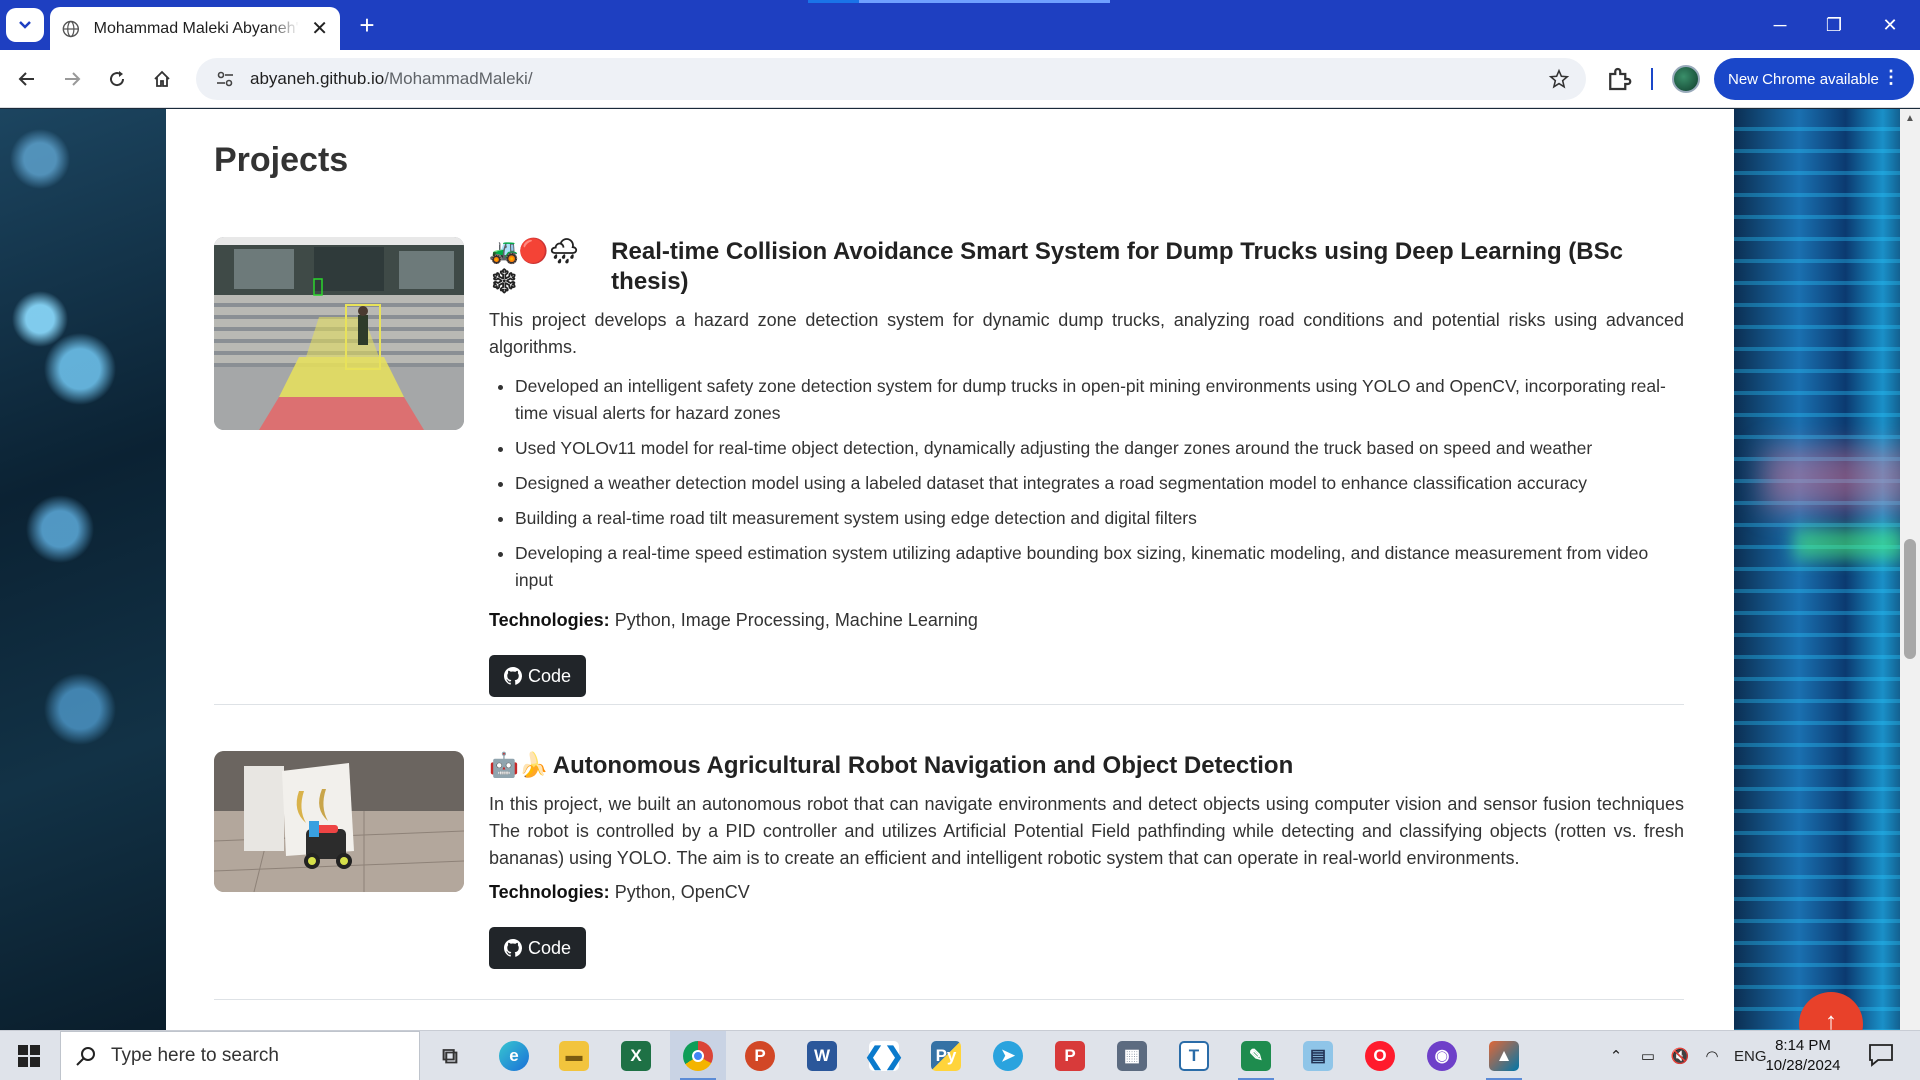  What do you see at coordinates (367, 25) in the screenshot?
I see `new-tab-button: +` at bounding box center [367, 25].